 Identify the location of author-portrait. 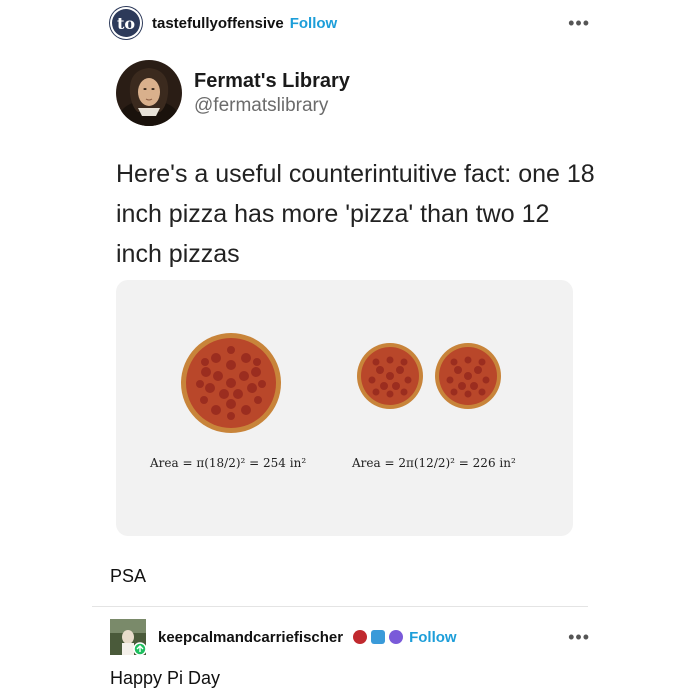
(149, 93).